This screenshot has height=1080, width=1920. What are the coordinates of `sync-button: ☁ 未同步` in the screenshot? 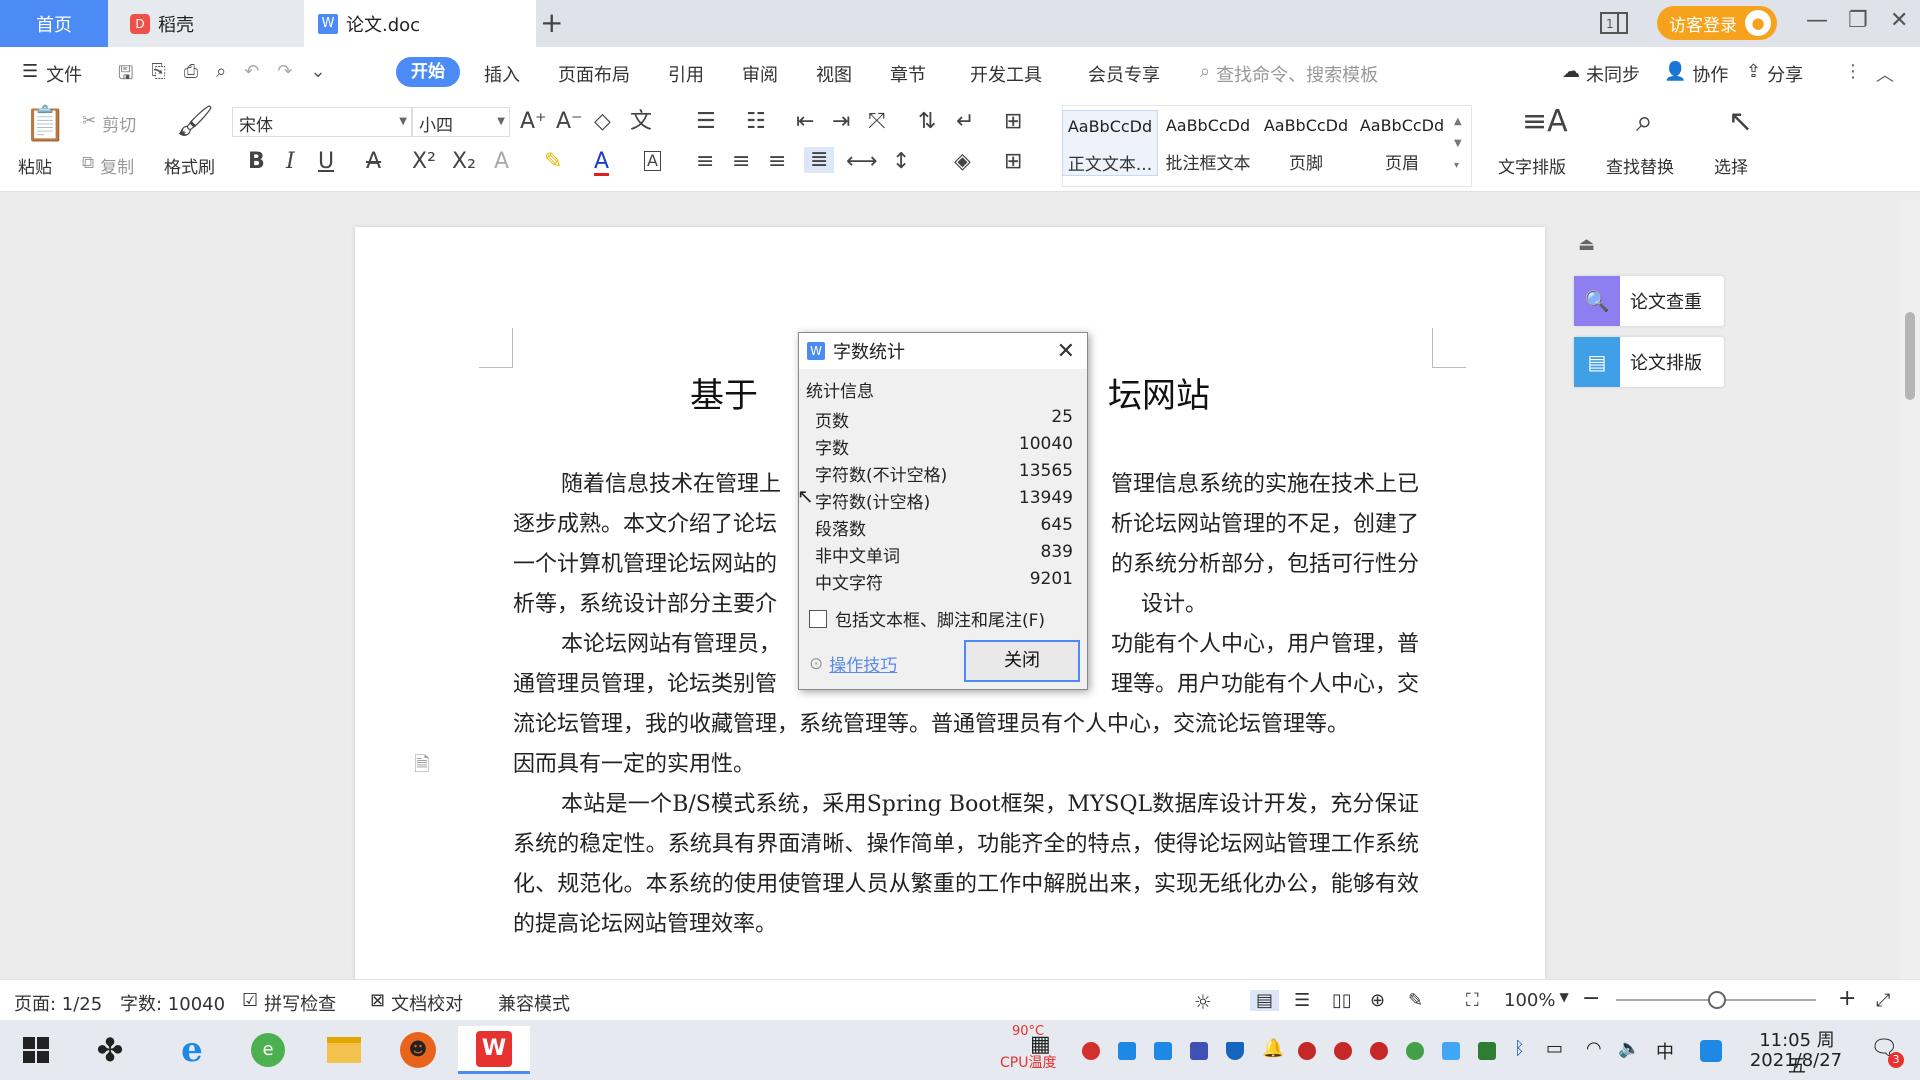 It's located at (1601, 74).